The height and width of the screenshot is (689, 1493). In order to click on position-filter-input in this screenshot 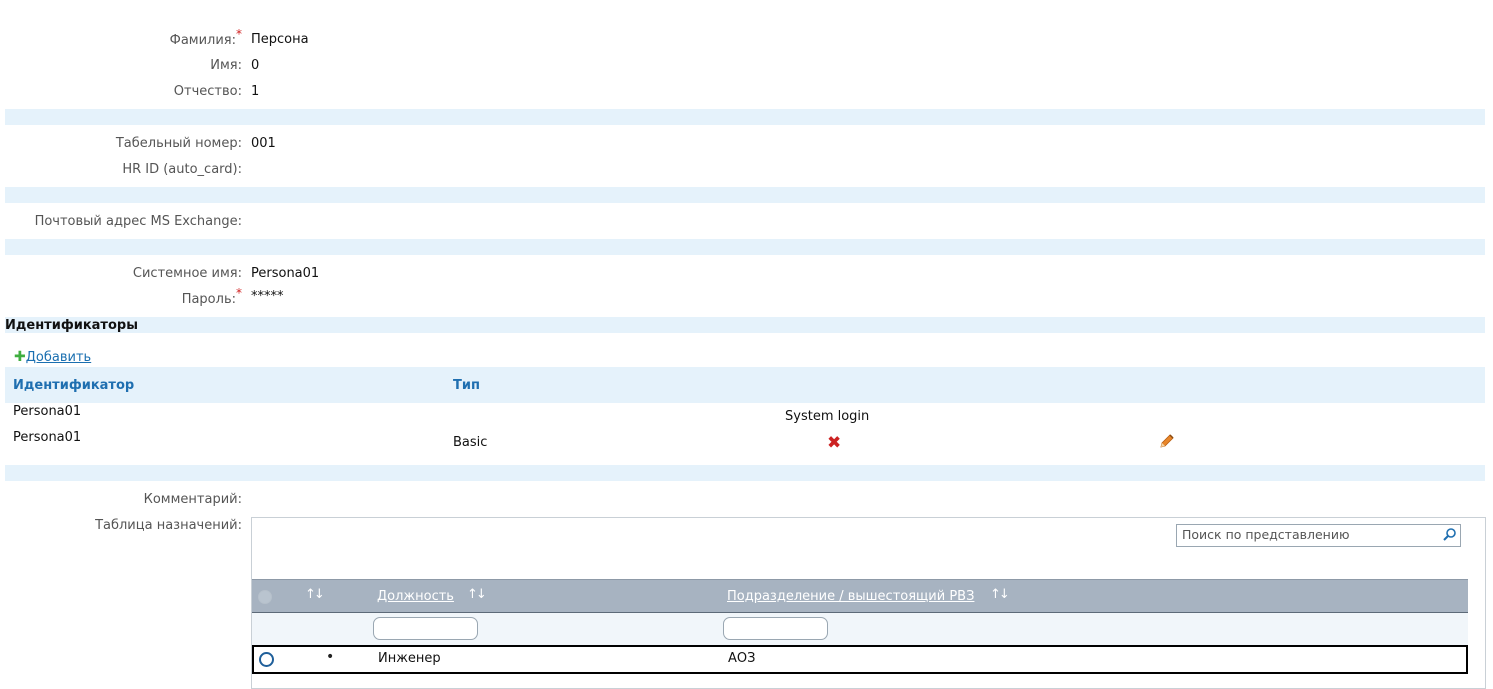, I will do `click(425, 628)`.